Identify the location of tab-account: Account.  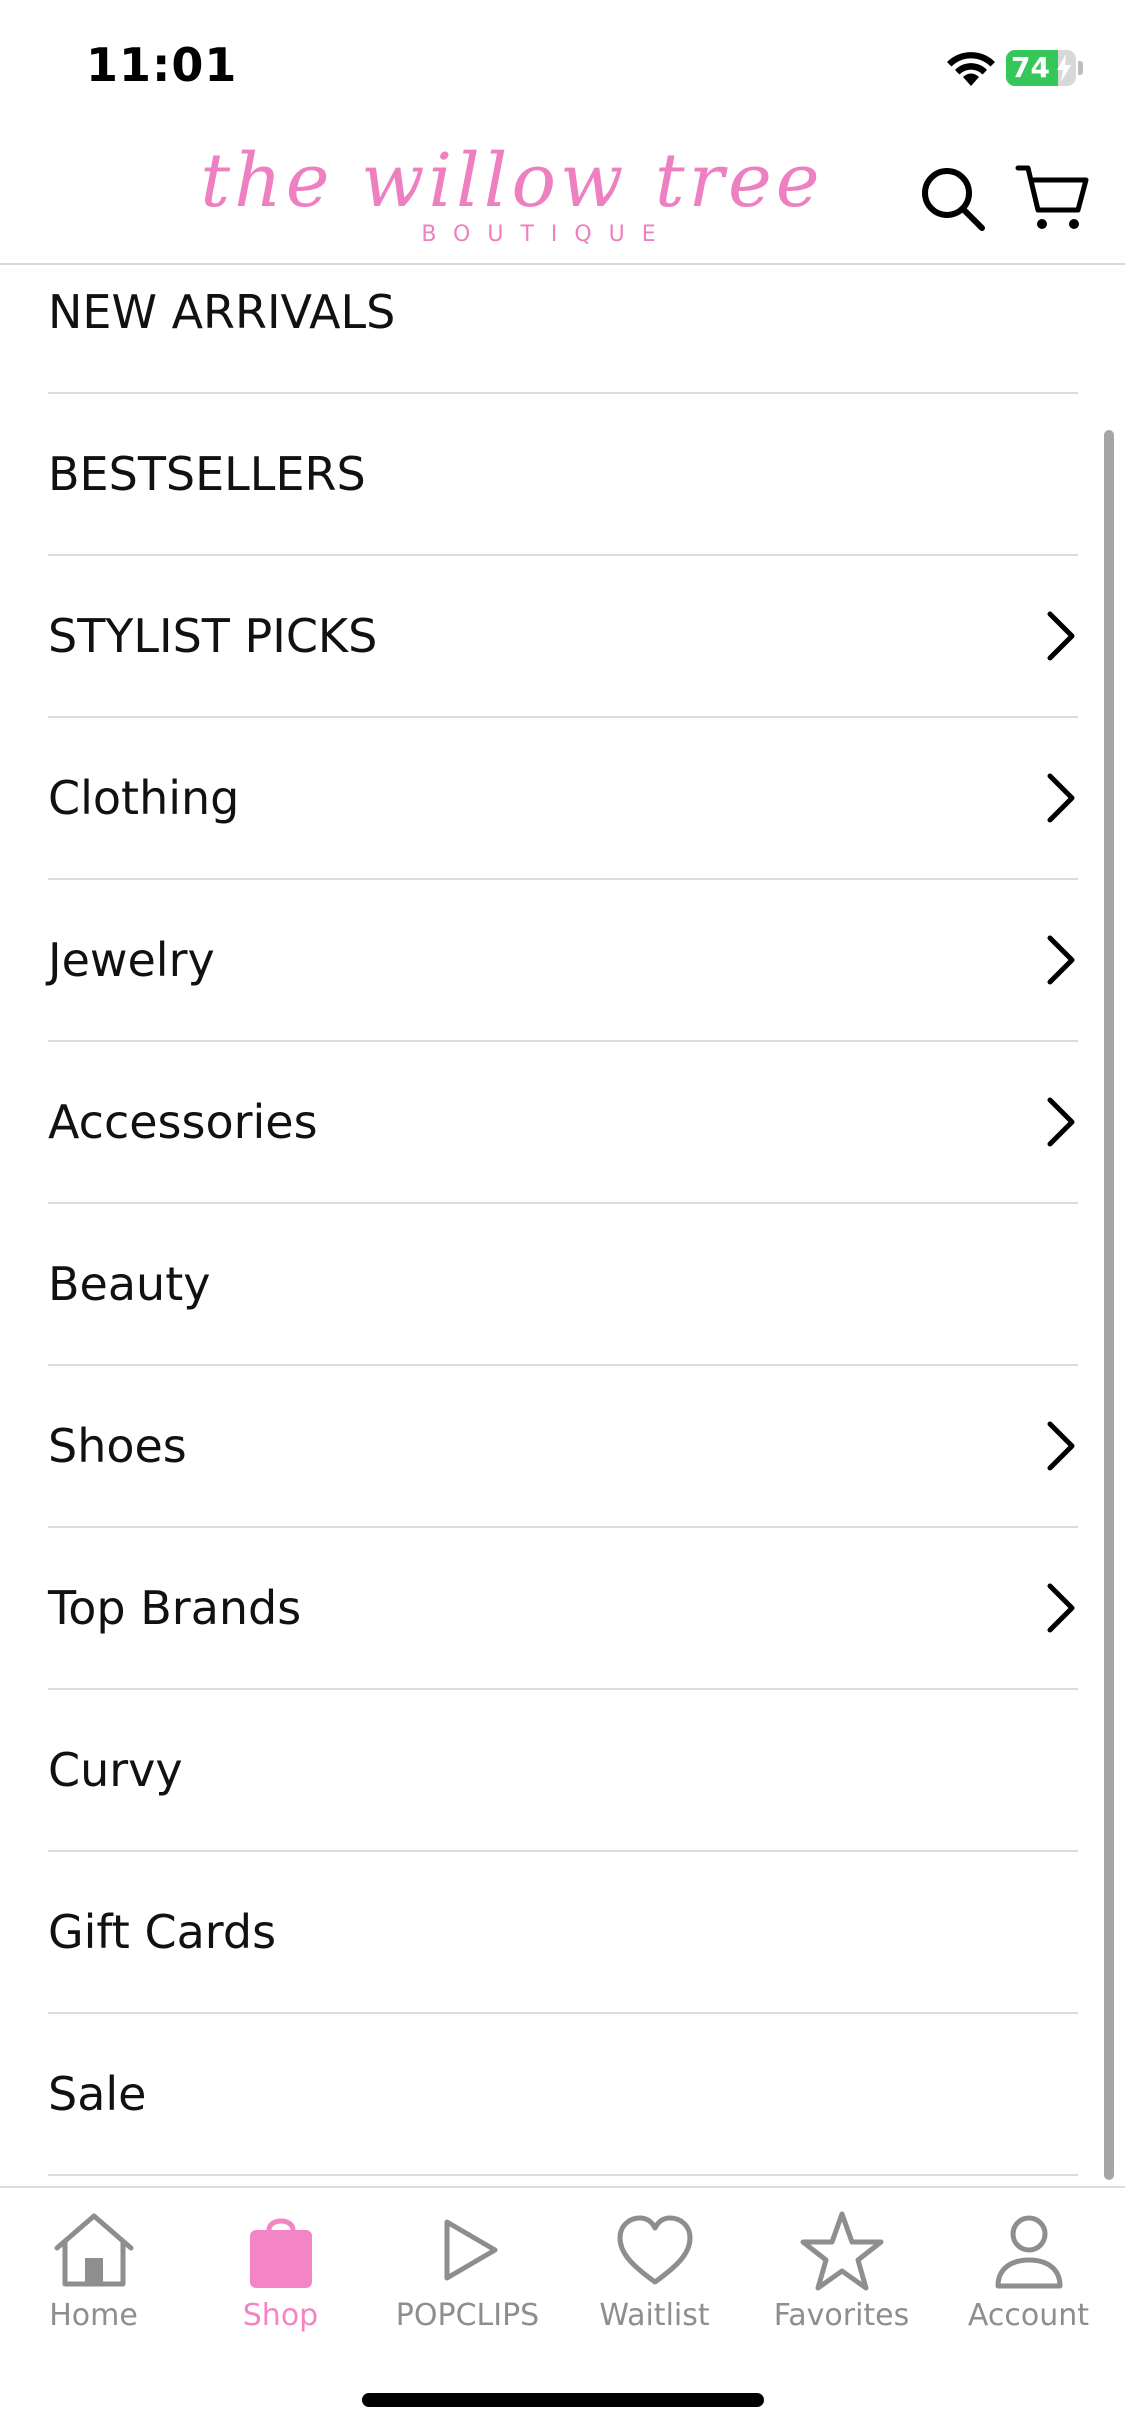
(1028, 2278).